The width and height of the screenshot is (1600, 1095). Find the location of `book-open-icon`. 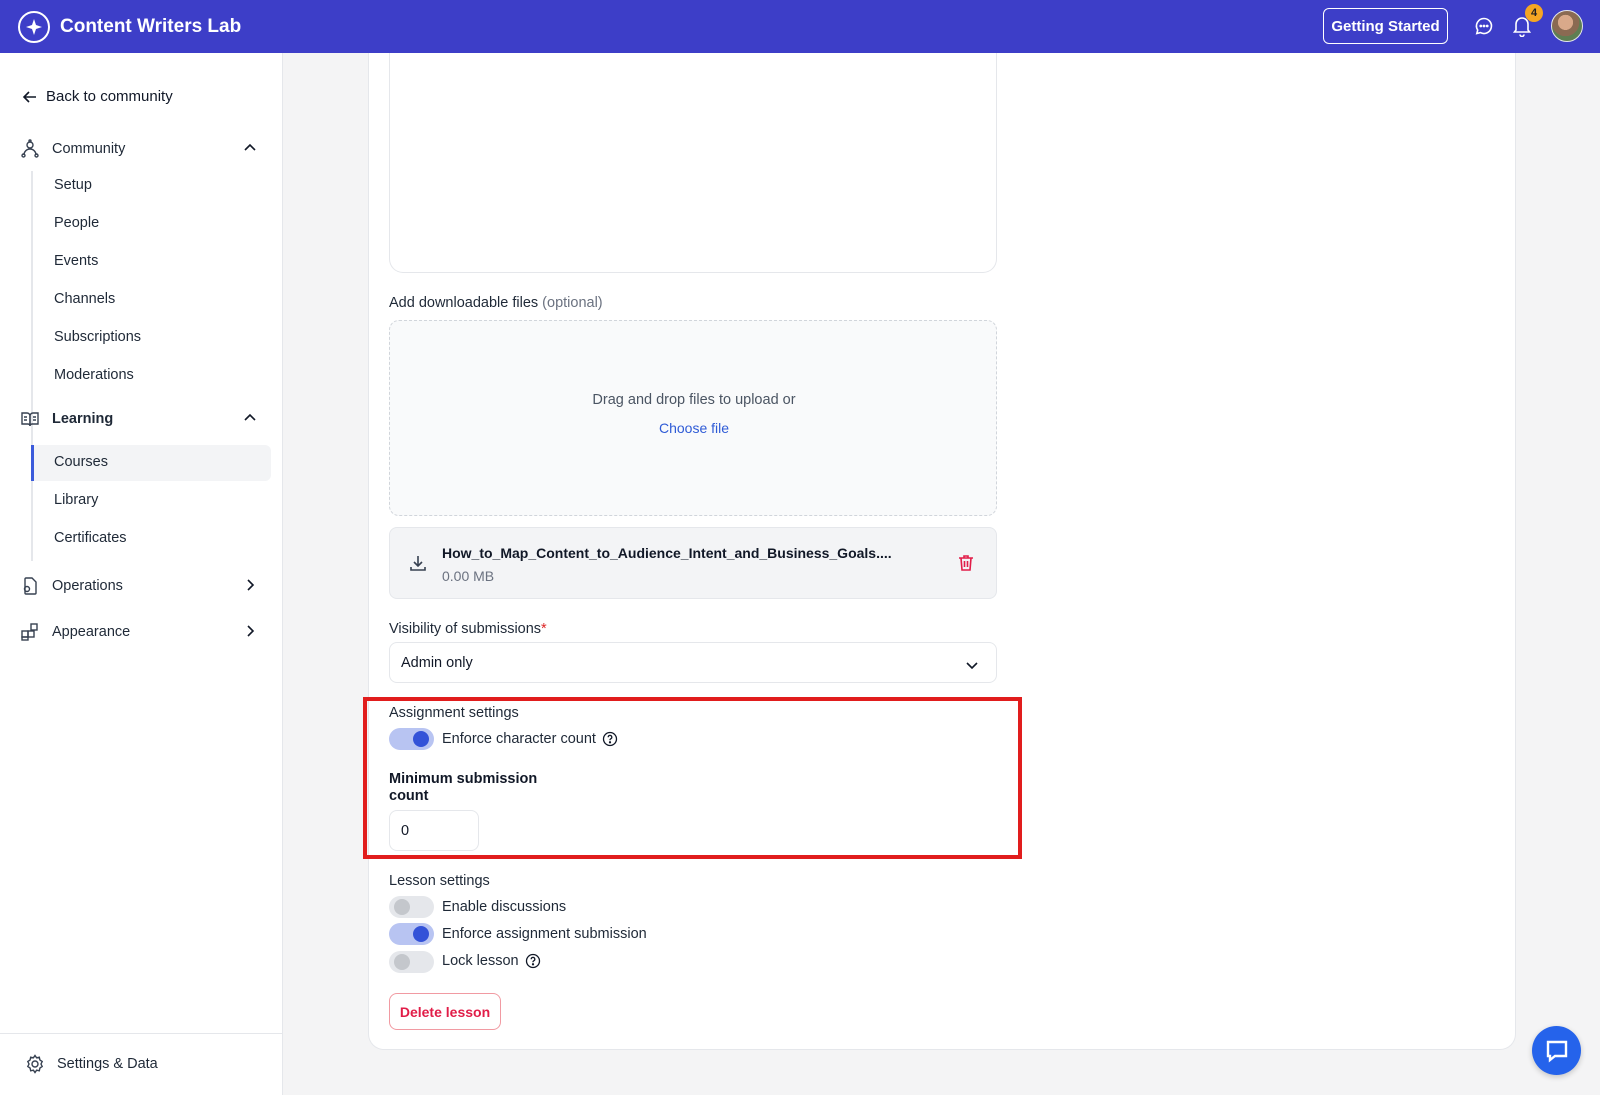

book-open-icon is located at coordinates (30, 419).